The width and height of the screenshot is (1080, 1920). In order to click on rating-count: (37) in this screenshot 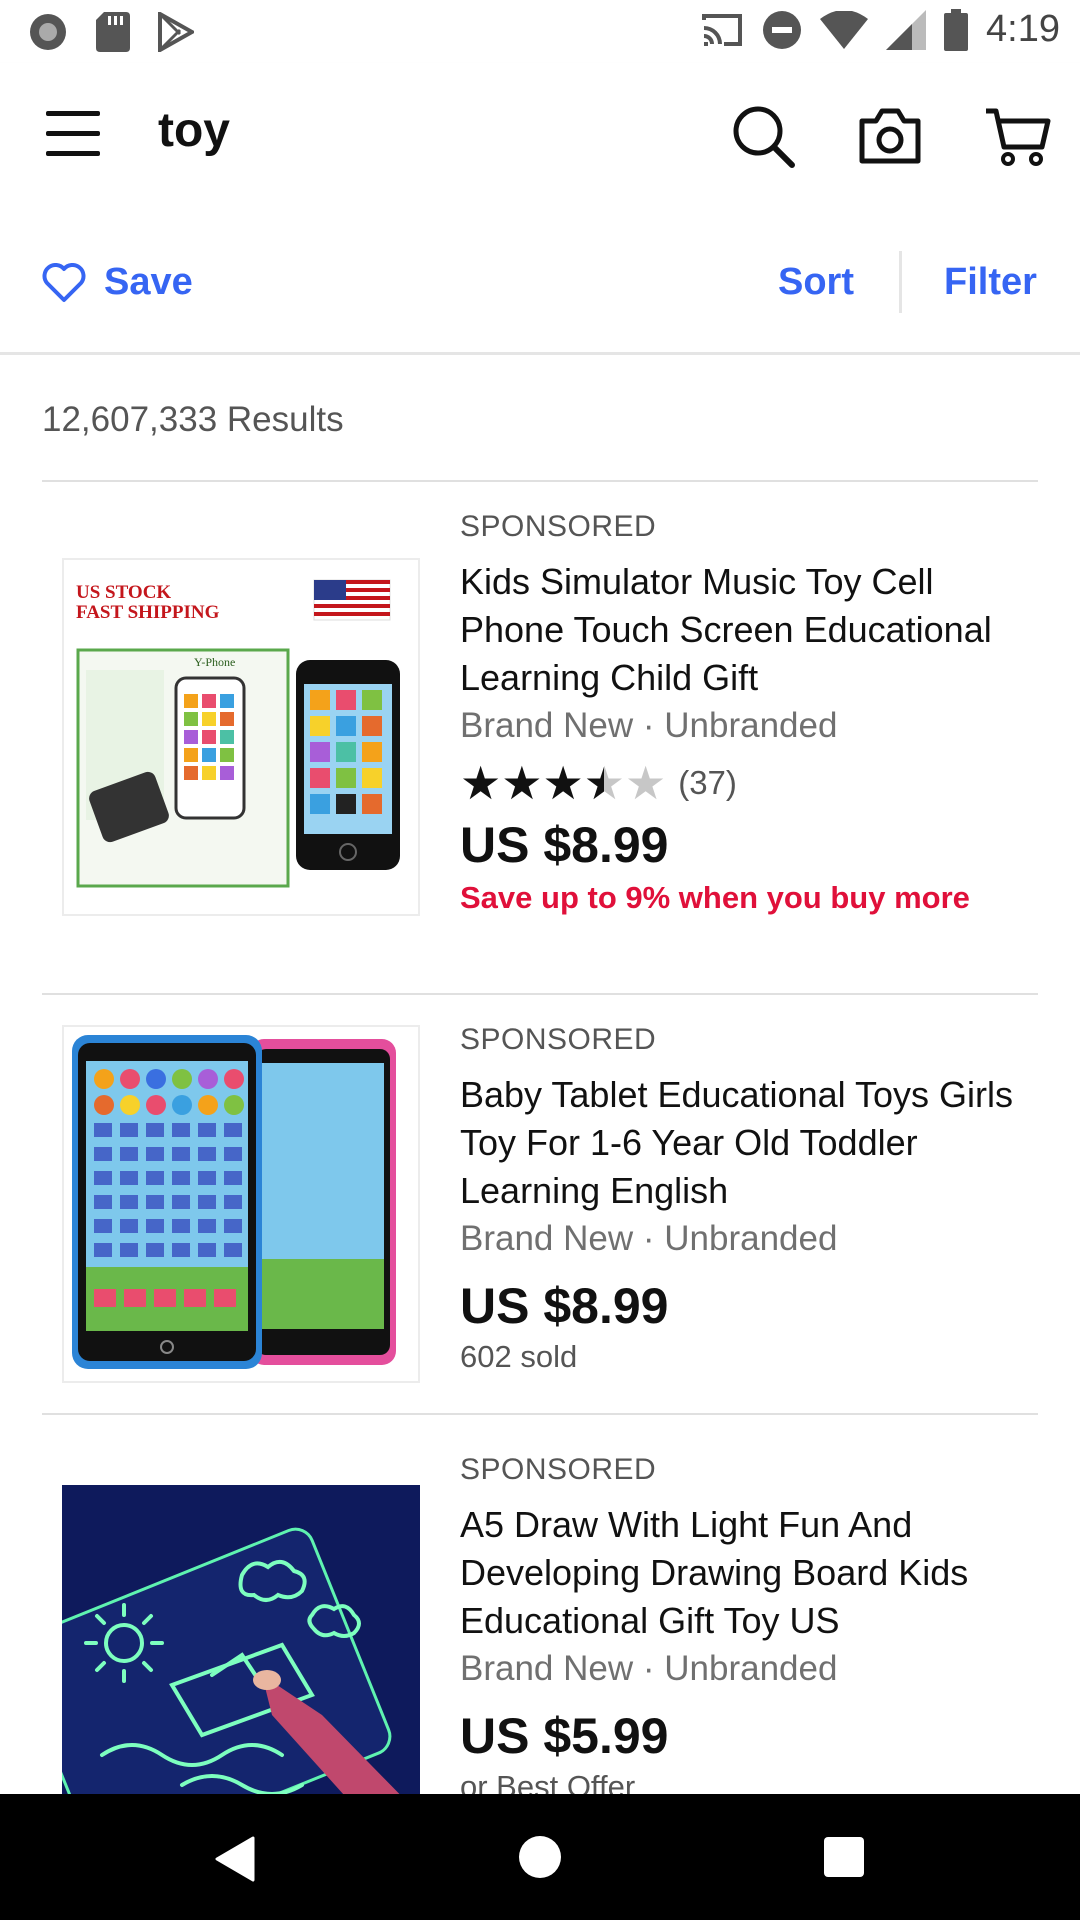, I will do `click(707, 782)`.